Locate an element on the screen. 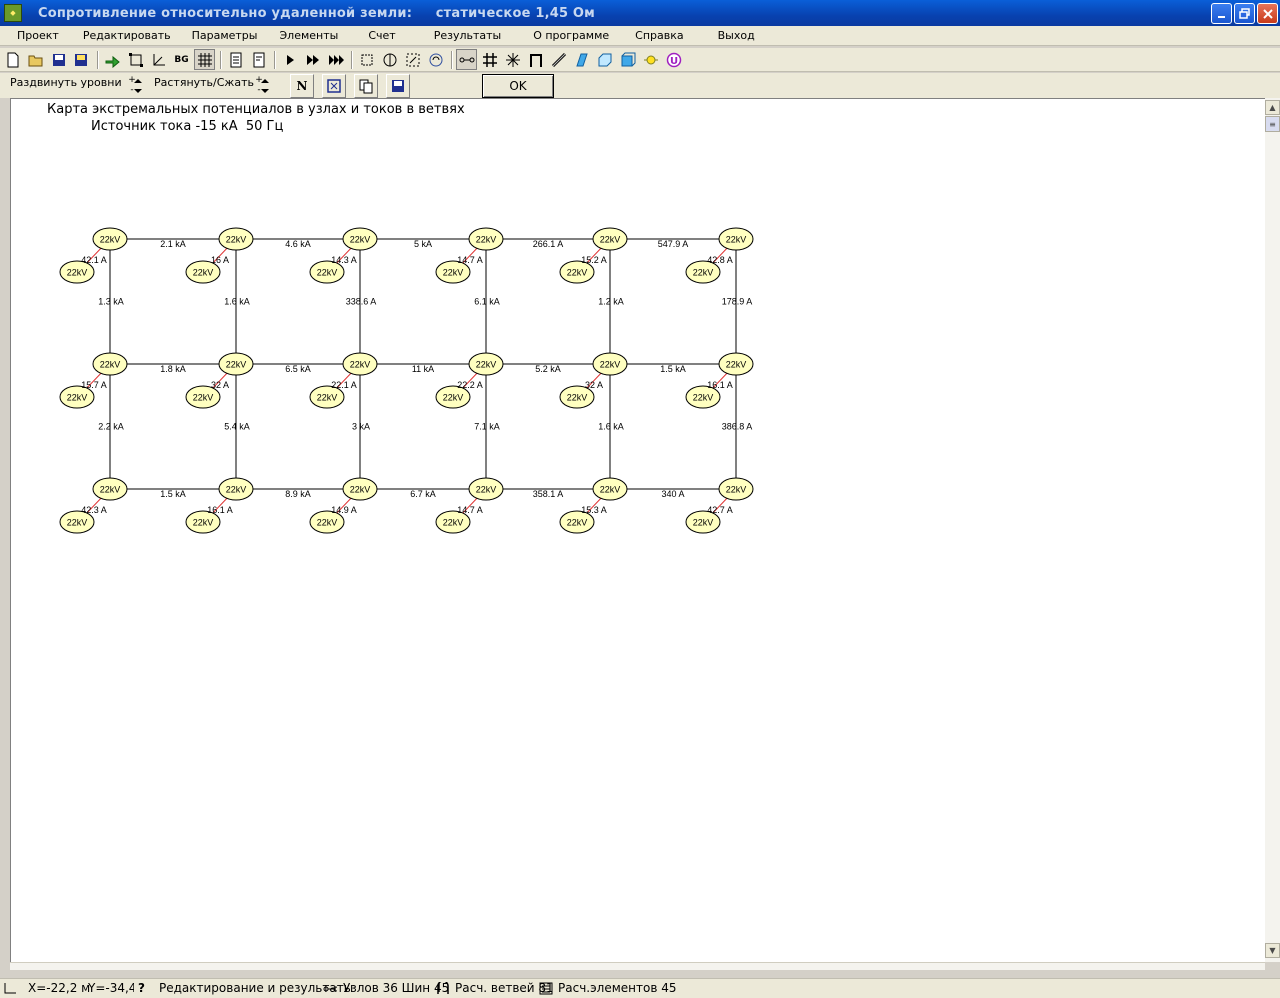 This screenshot has height=998, width=1280. branch-current-label: 11 kA is located at coordinates (423, 369).